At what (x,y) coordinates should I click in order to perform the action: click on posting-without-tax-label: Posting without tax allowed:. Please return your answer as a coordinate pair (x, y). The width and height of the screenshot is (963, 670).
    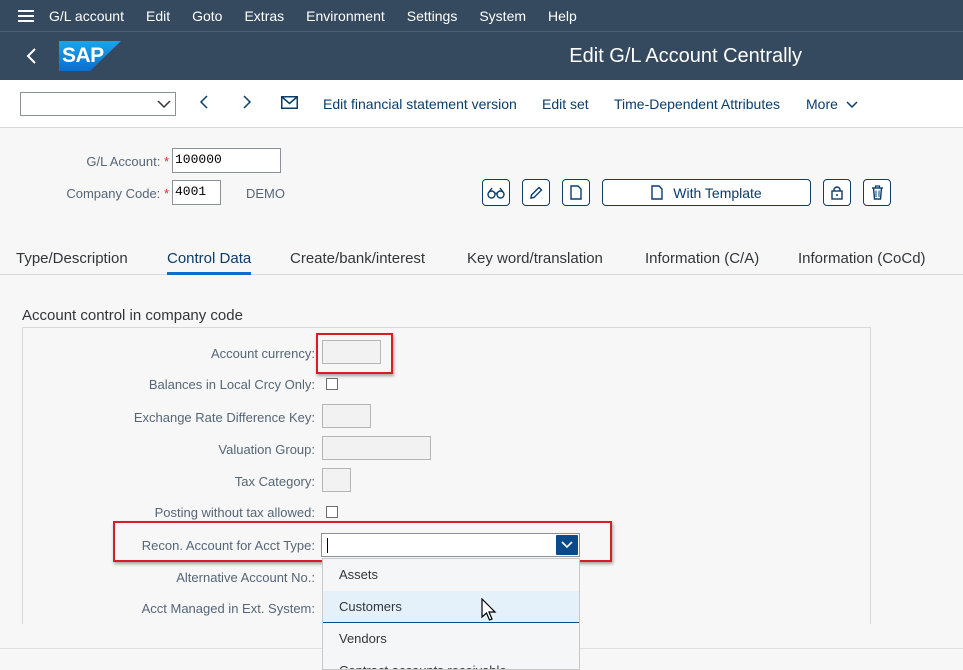
    Looking at the image, I should click on (234, 512).